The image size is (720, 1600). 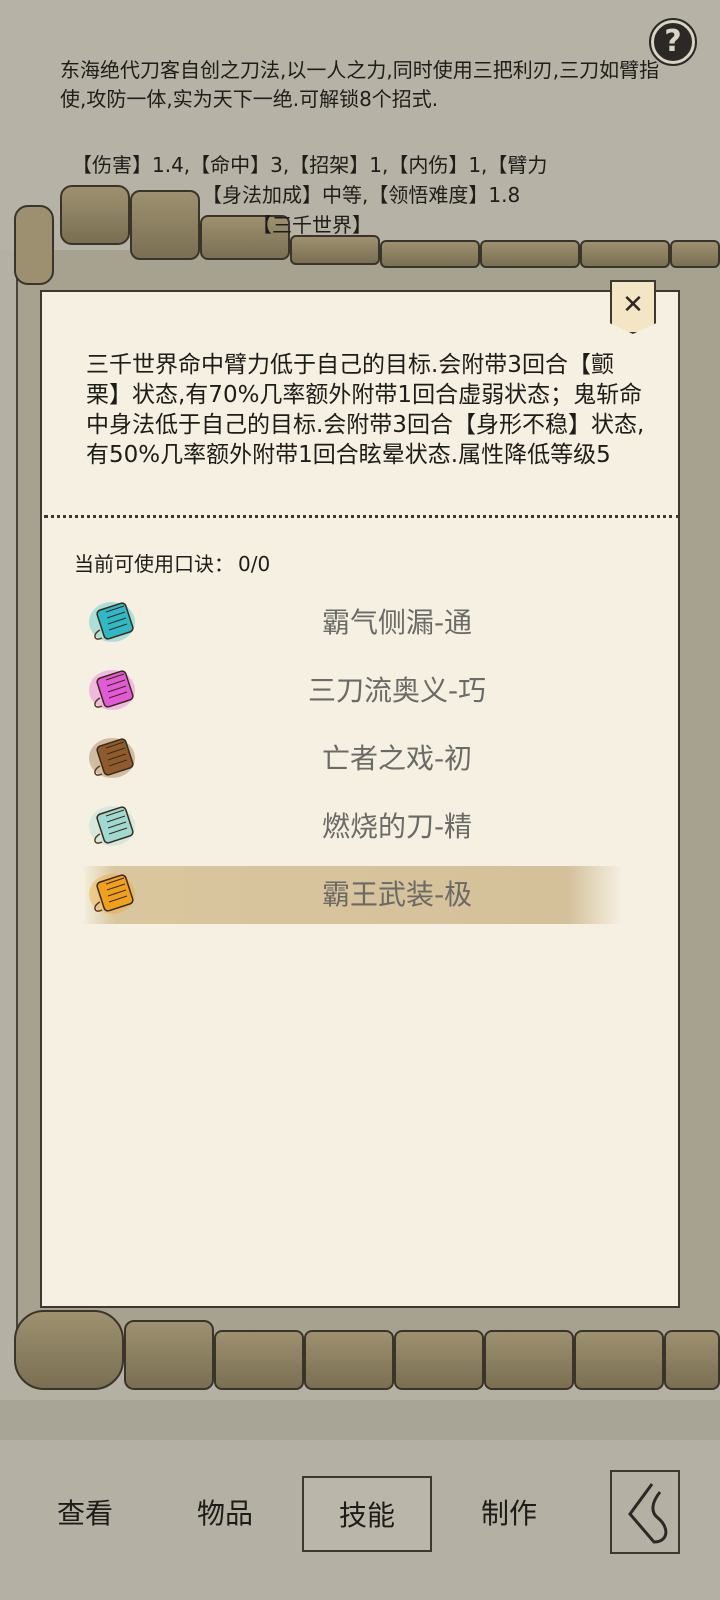 What do you see at coordinates (648, 1513) in the screenshot?
I see `back-icon-glyph` at bounding box center [648, 1513].